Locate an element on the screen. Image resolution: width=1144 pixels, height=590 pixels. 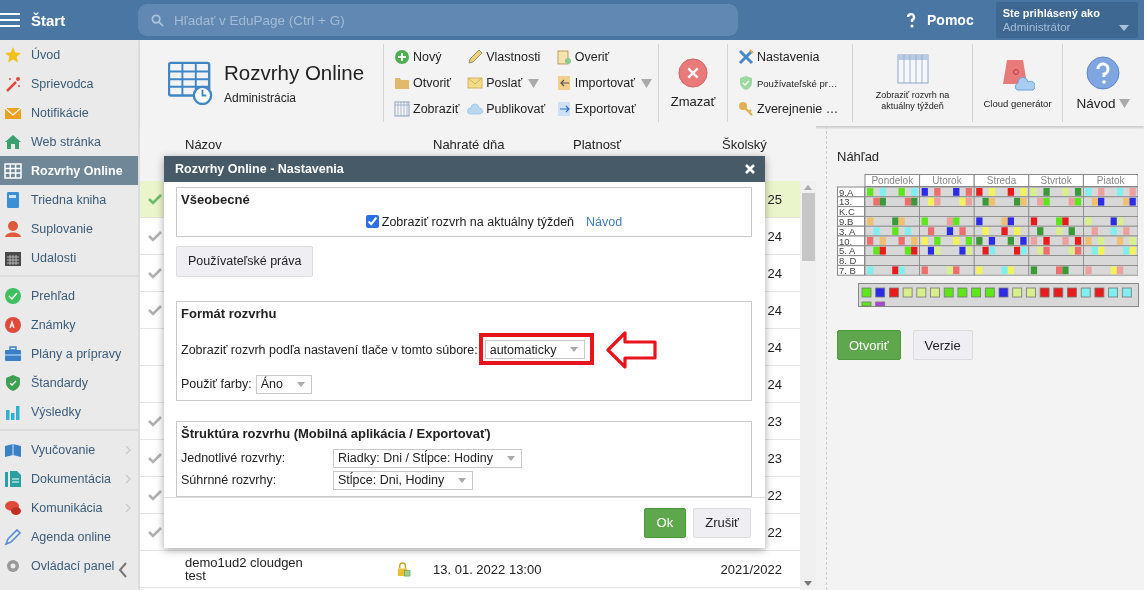
timetable-clock-icon is located at coordinates (191, 83).